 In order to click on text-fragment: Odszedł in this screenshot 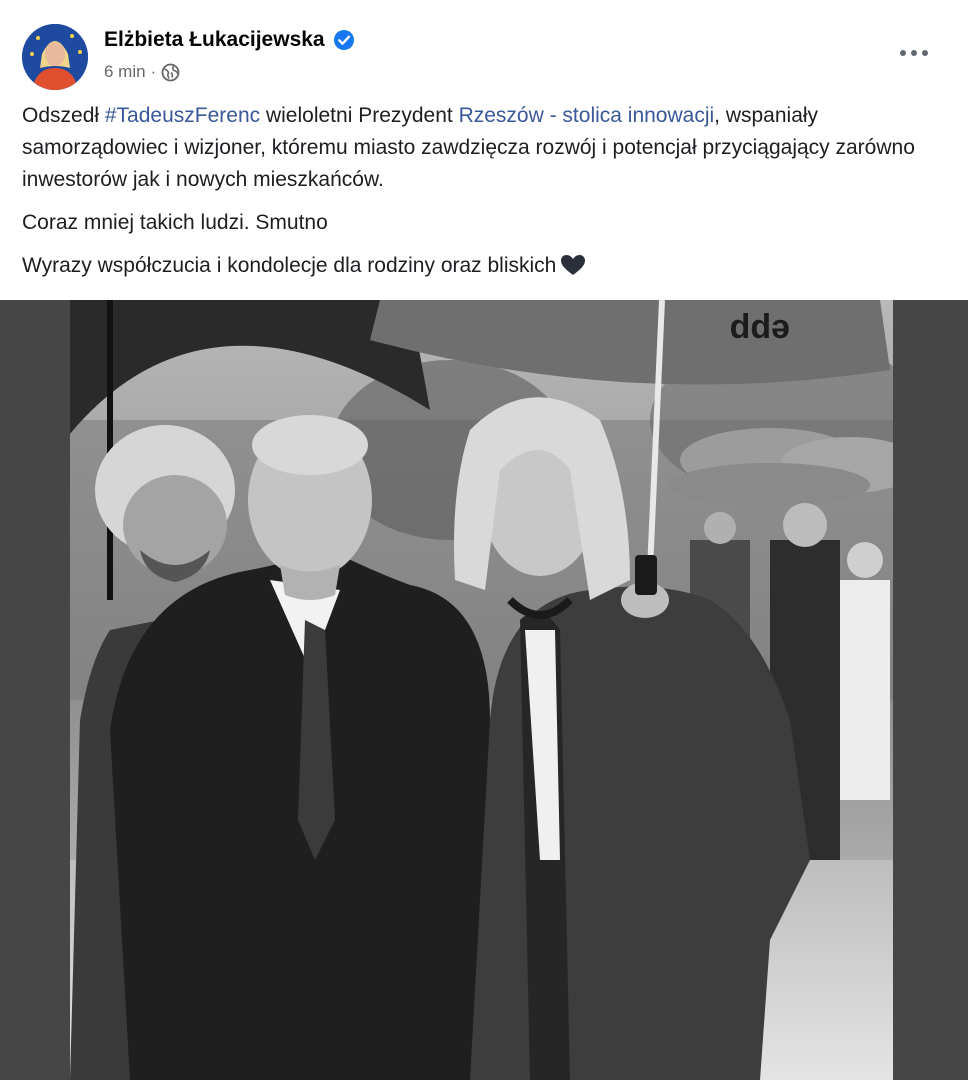, I will do `click(63, 115)`.